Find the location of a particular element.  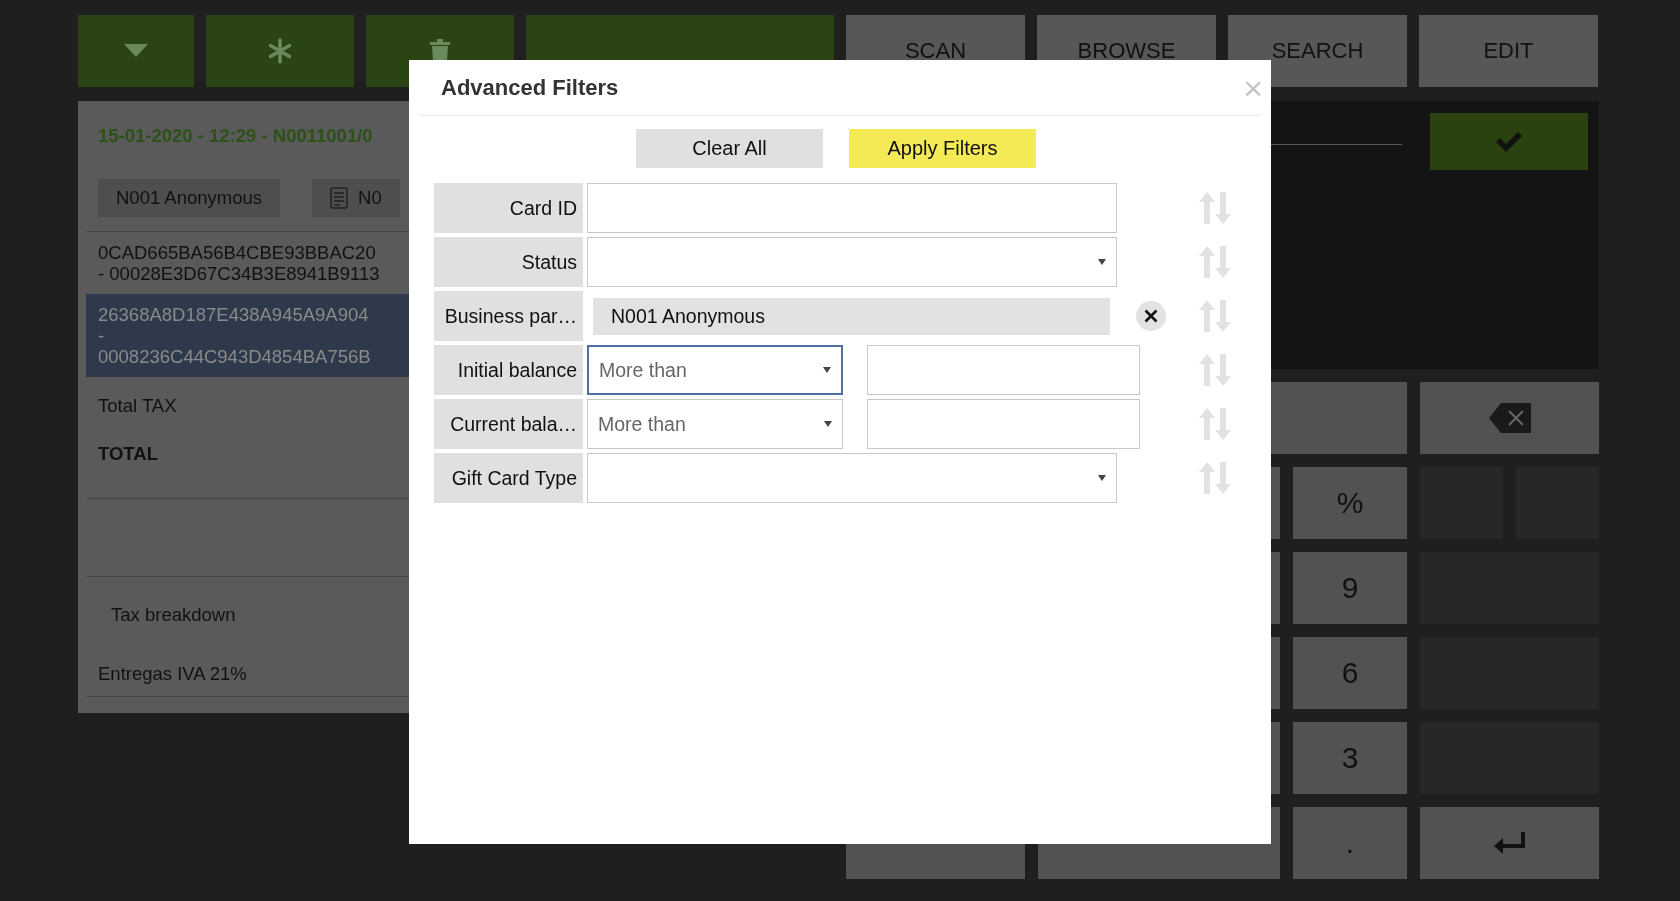

tax-line: Entregas IVA 21% is located at coordinates (172, 673).